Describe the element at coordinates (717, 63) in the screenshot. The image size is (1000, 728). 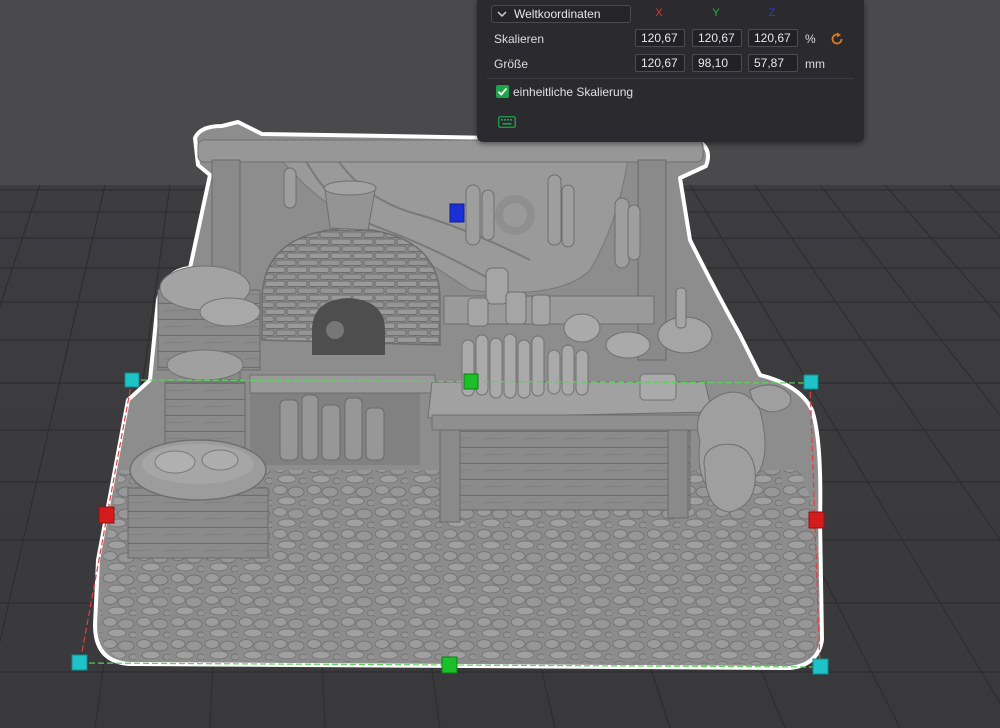
I see `size-y-input` at that location.